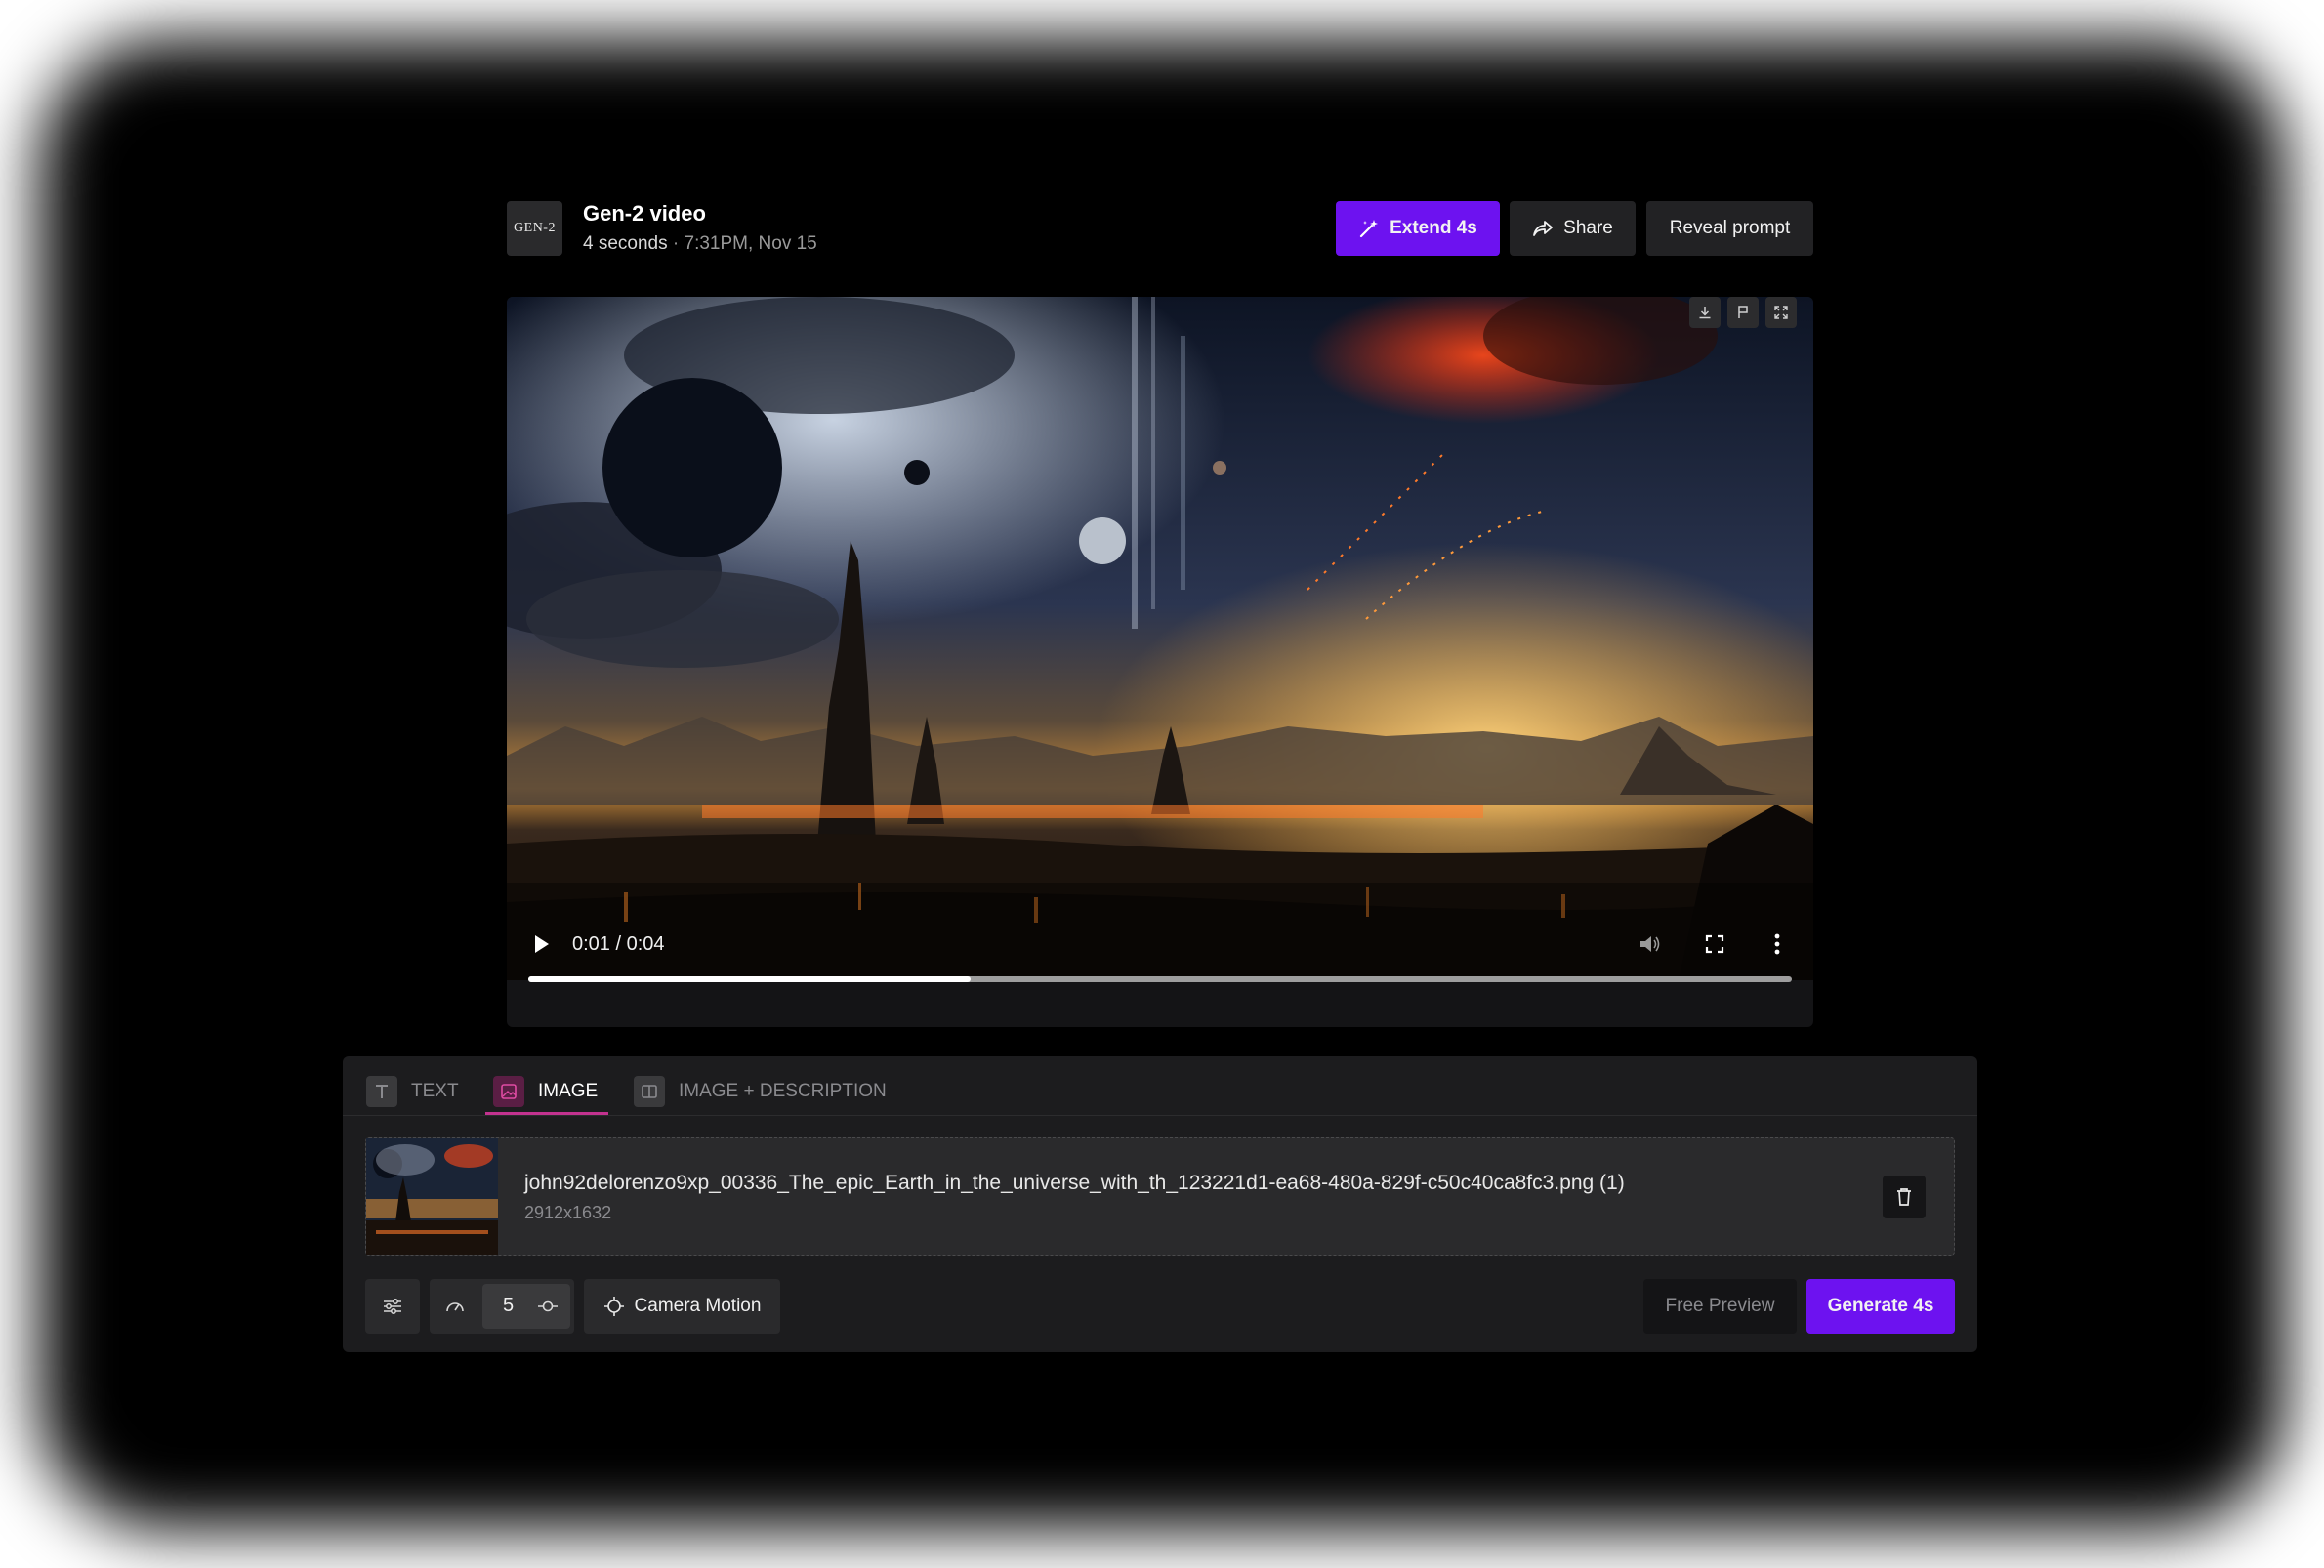  I want to click on generate-button: Generate 4s, so click(1880, 1306).